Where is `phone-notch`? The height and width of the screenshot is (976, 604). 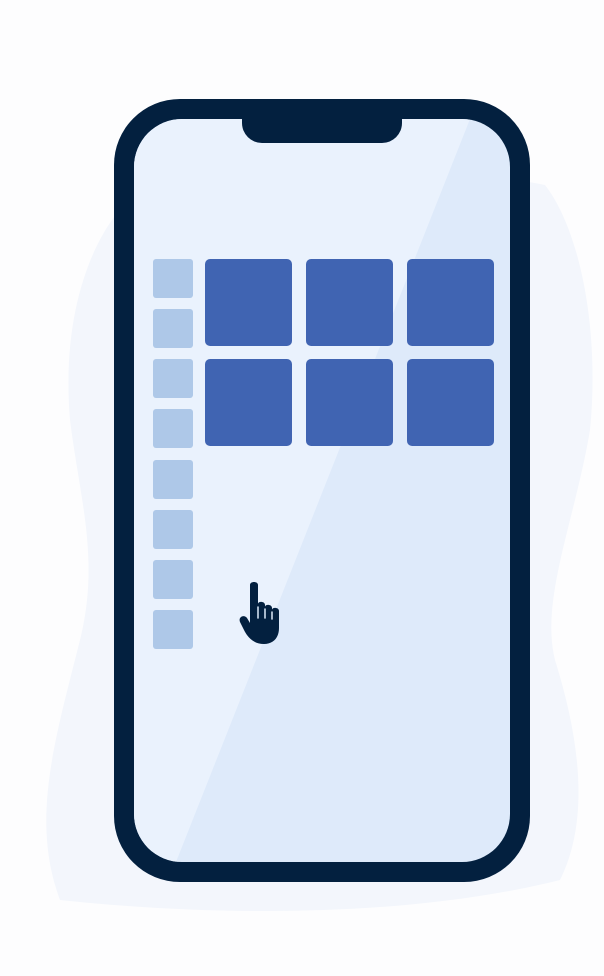
phone-notch is located at coordinates (322, 129).